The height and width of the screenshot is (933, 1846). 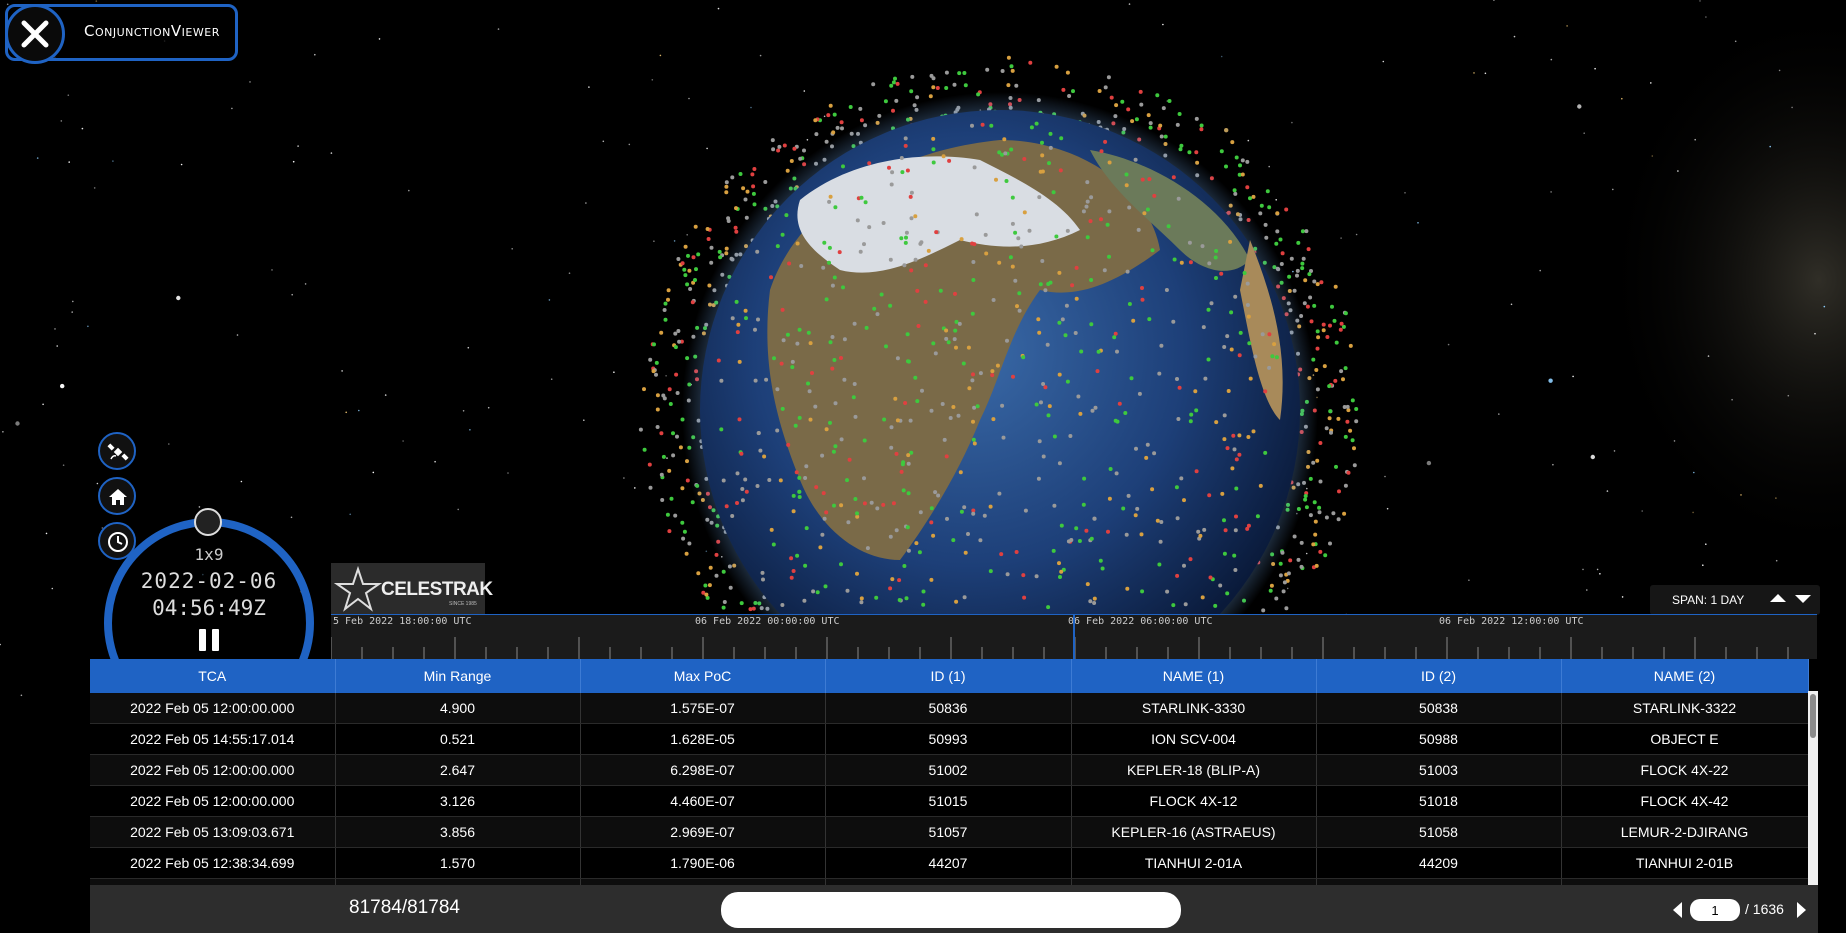 I want to click on clock-time: 04:56:49Z, so click(x=209, y=608).